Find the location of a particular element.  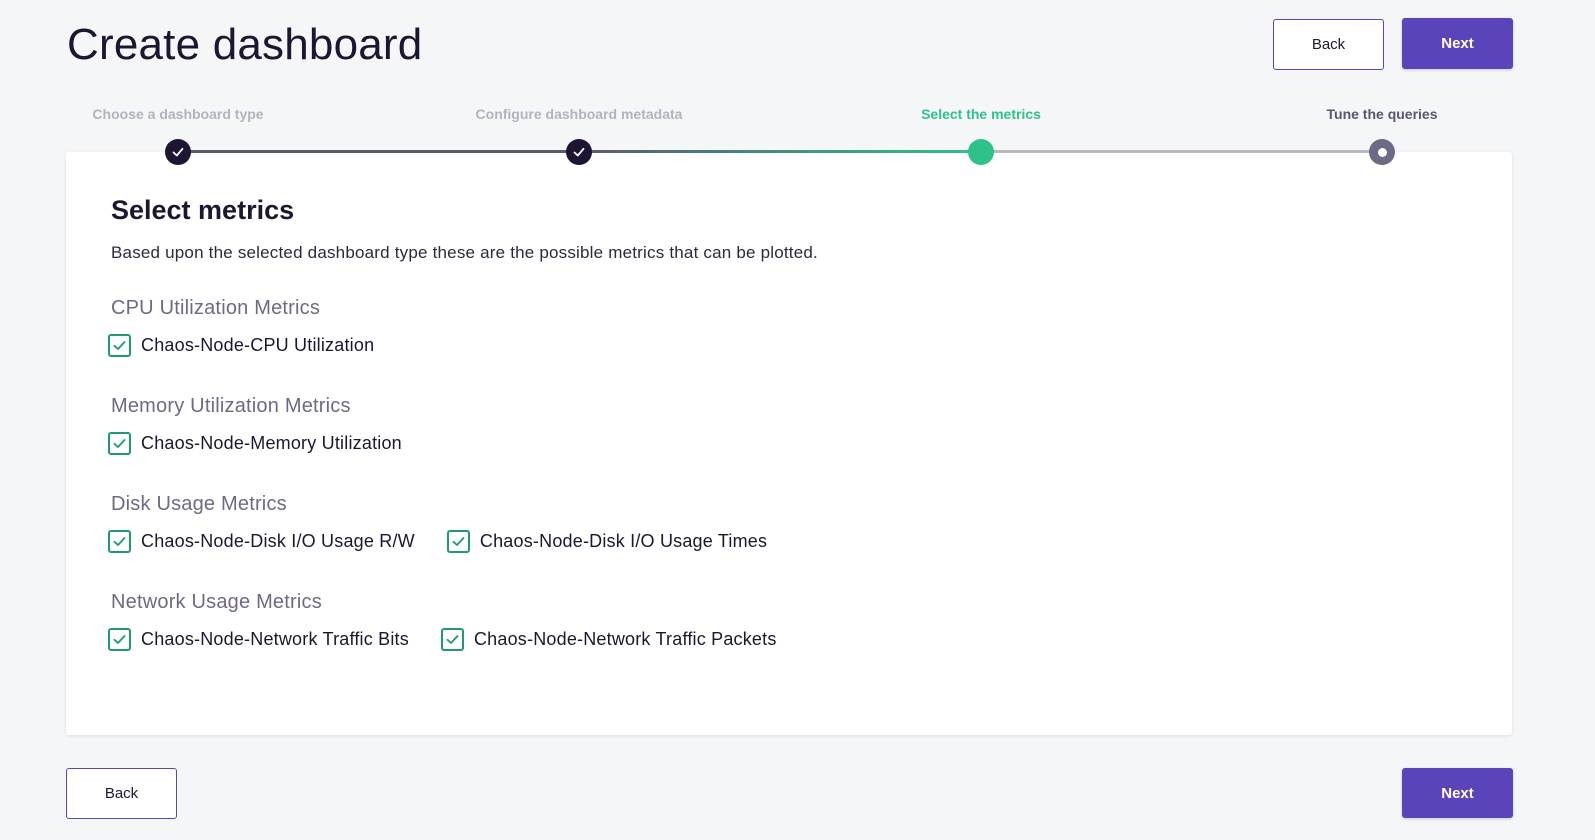

metric-option: Chaos-Node-Network Traffic Bits is located at coordinates (258, 639).